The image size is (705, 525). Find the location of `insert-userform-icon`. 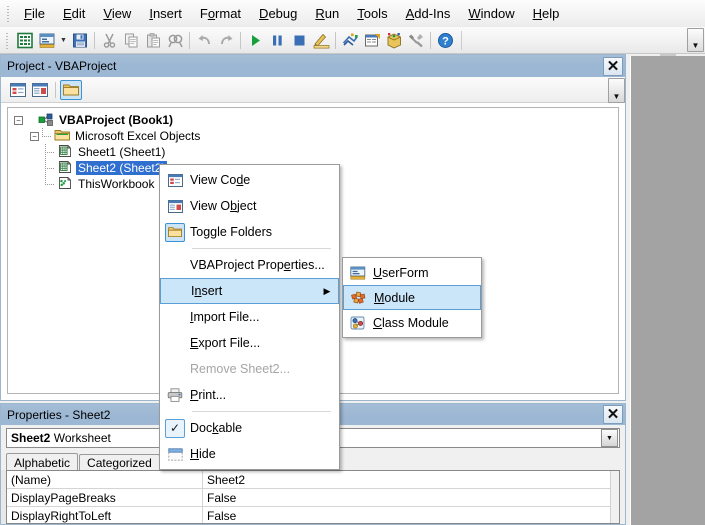

insert-userform-icon is located at coordinates (47, 40).